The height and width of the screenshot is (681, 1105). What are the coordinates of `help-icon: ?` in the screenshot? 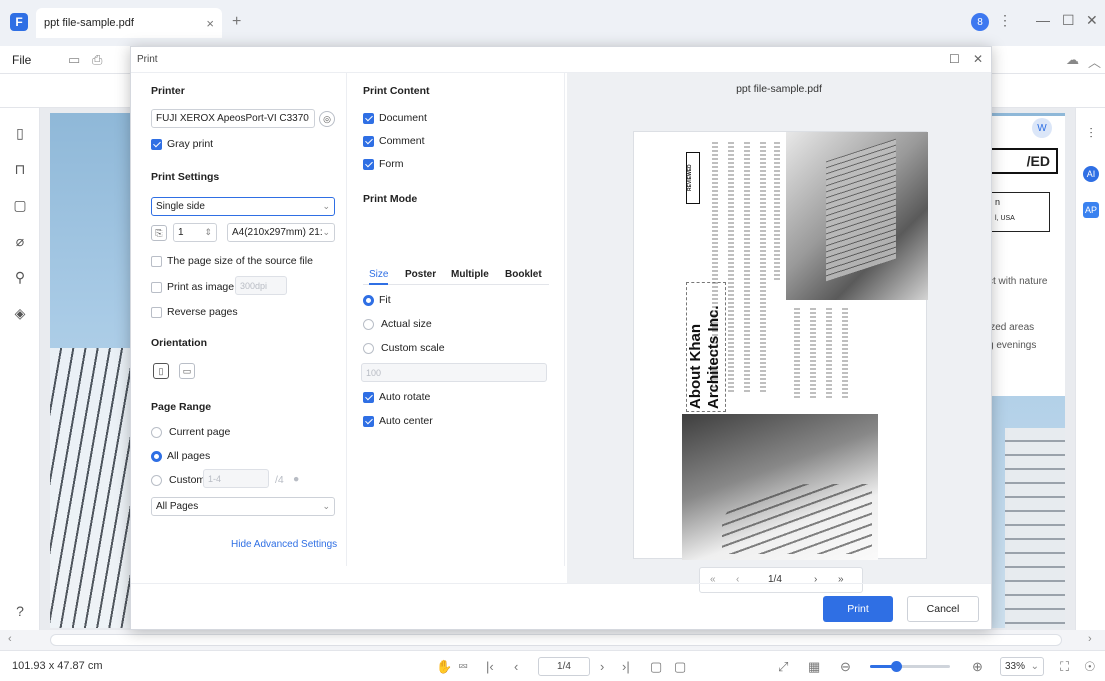 It's located at (20, 611).